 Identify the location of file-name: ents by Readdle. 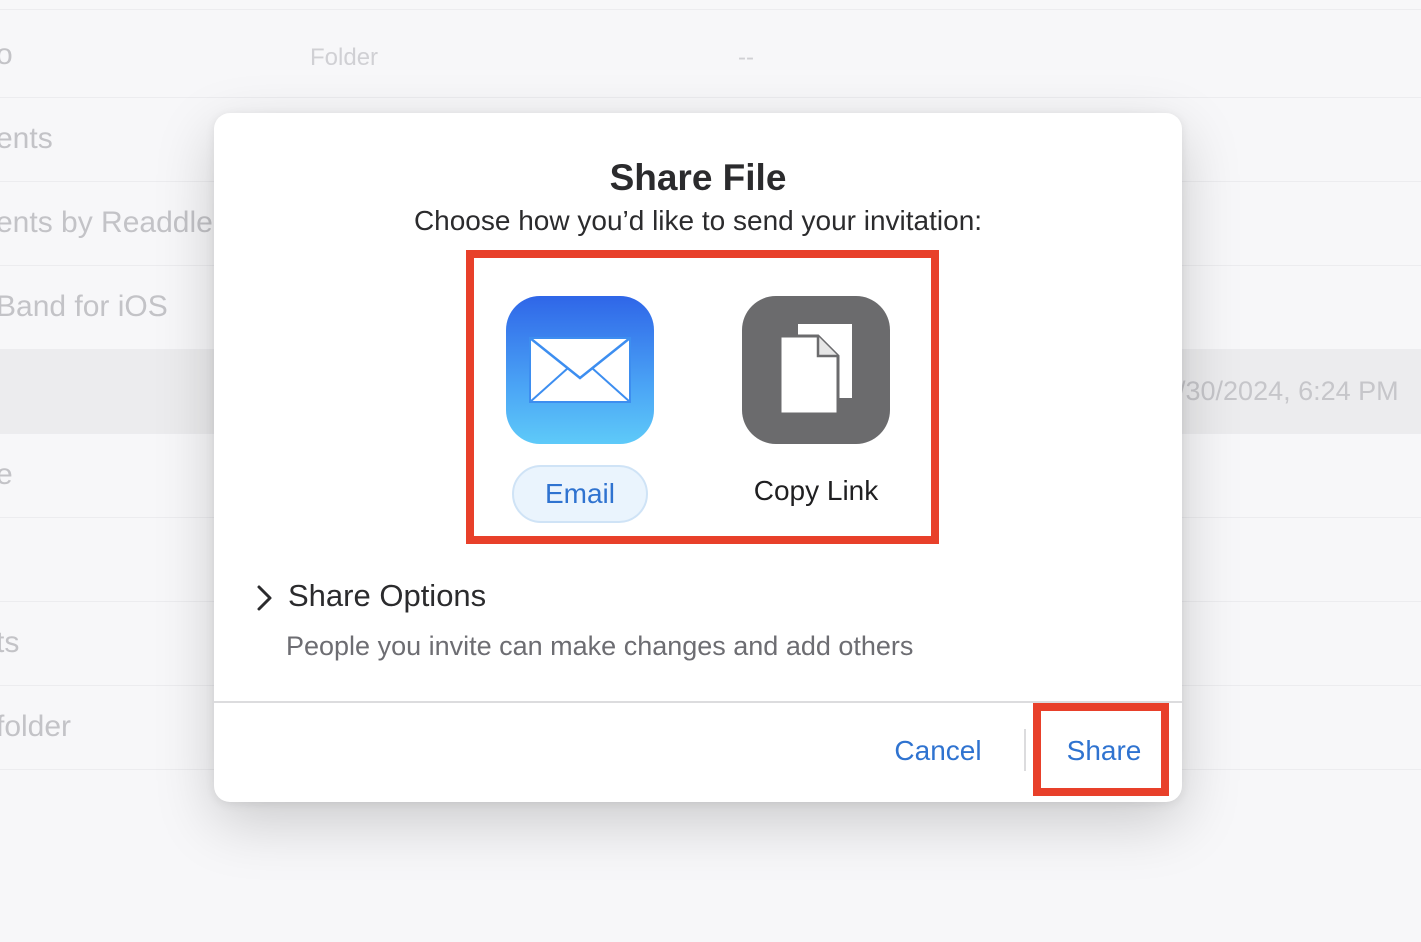
(106, 222).